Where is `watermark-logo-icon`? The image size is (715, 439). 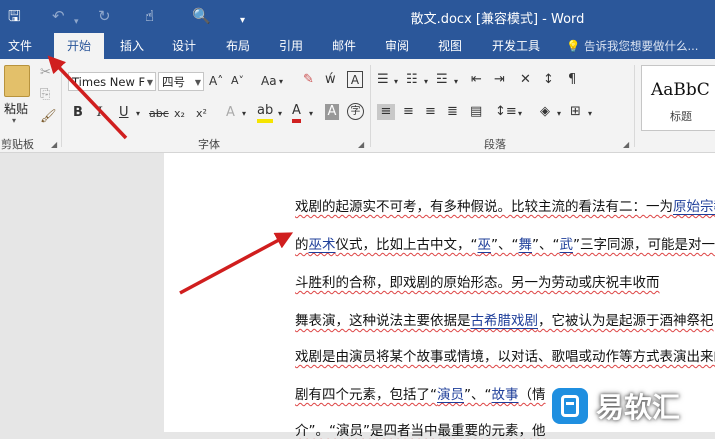
watermark-logo-icon is located at coordinates (570, 406).